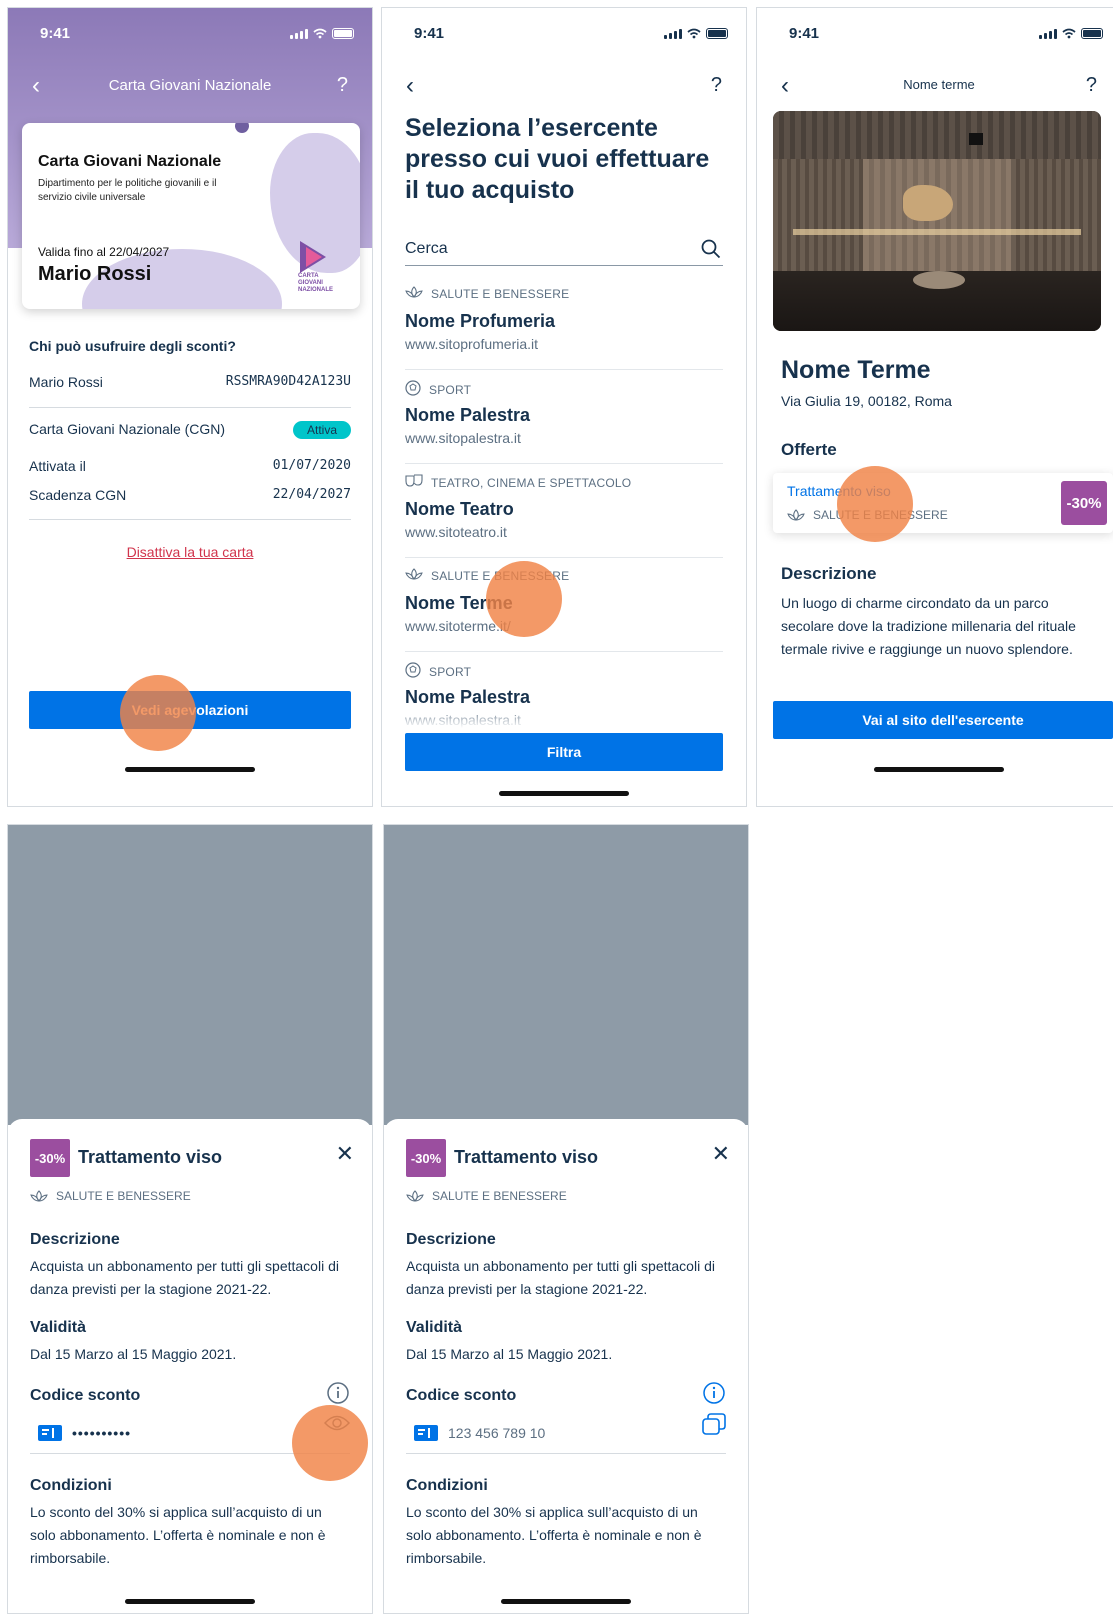  I want to click on discount-code: 123 456 789 10, so click(479, 1433).